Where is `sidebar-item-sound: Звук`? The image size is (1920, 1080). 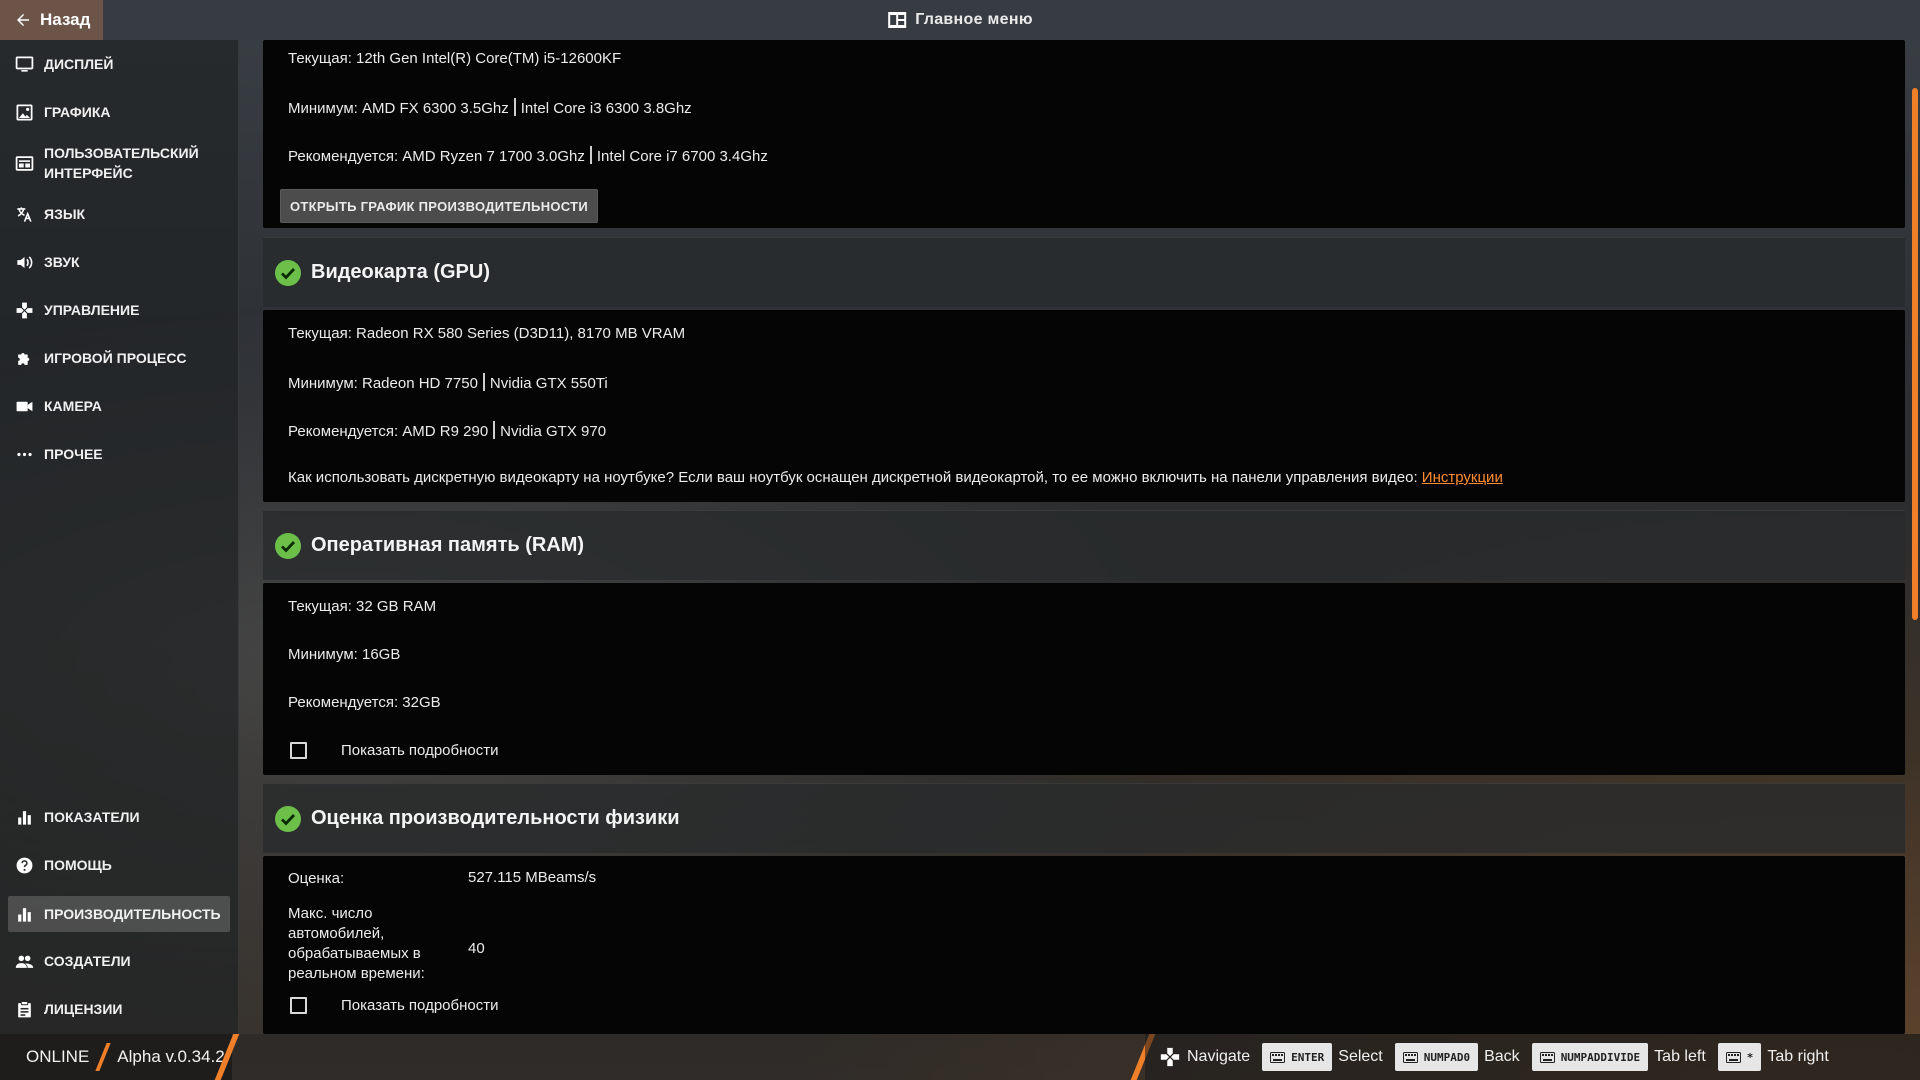 sidebar-item-sound: Звук is located at coordinates (119, 262).